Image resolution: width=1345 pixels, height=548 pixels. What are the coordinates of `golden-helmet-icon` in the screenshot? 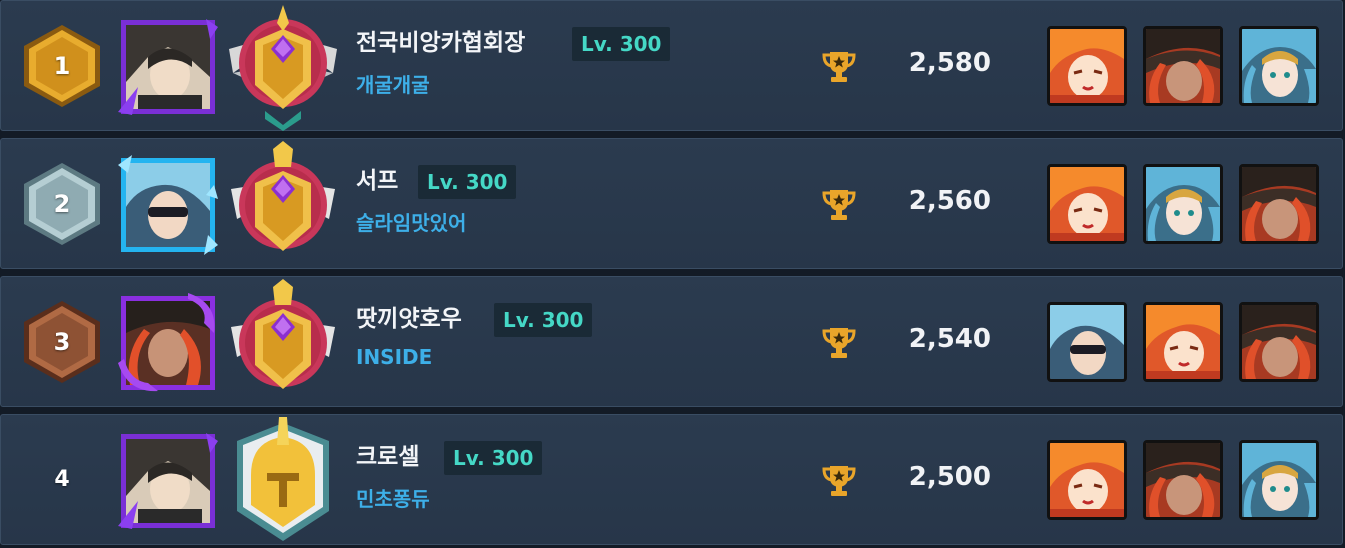 It's located at (283, 479).